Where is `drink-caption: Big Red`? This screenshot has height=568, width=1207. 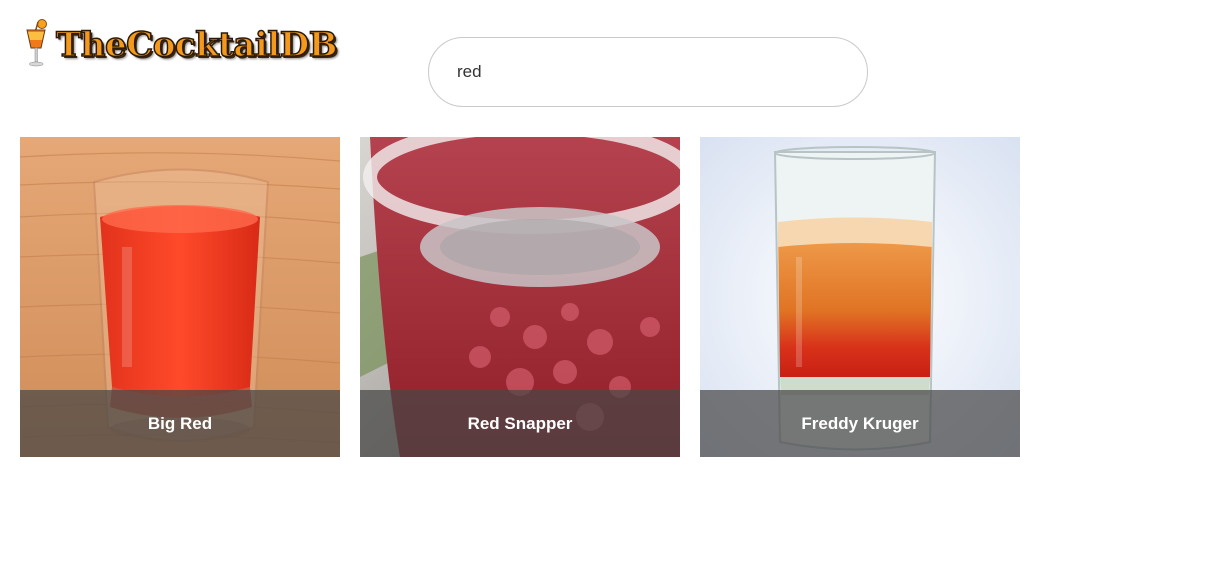 drink-caption: Big Red is located at coordinates (180, 423).